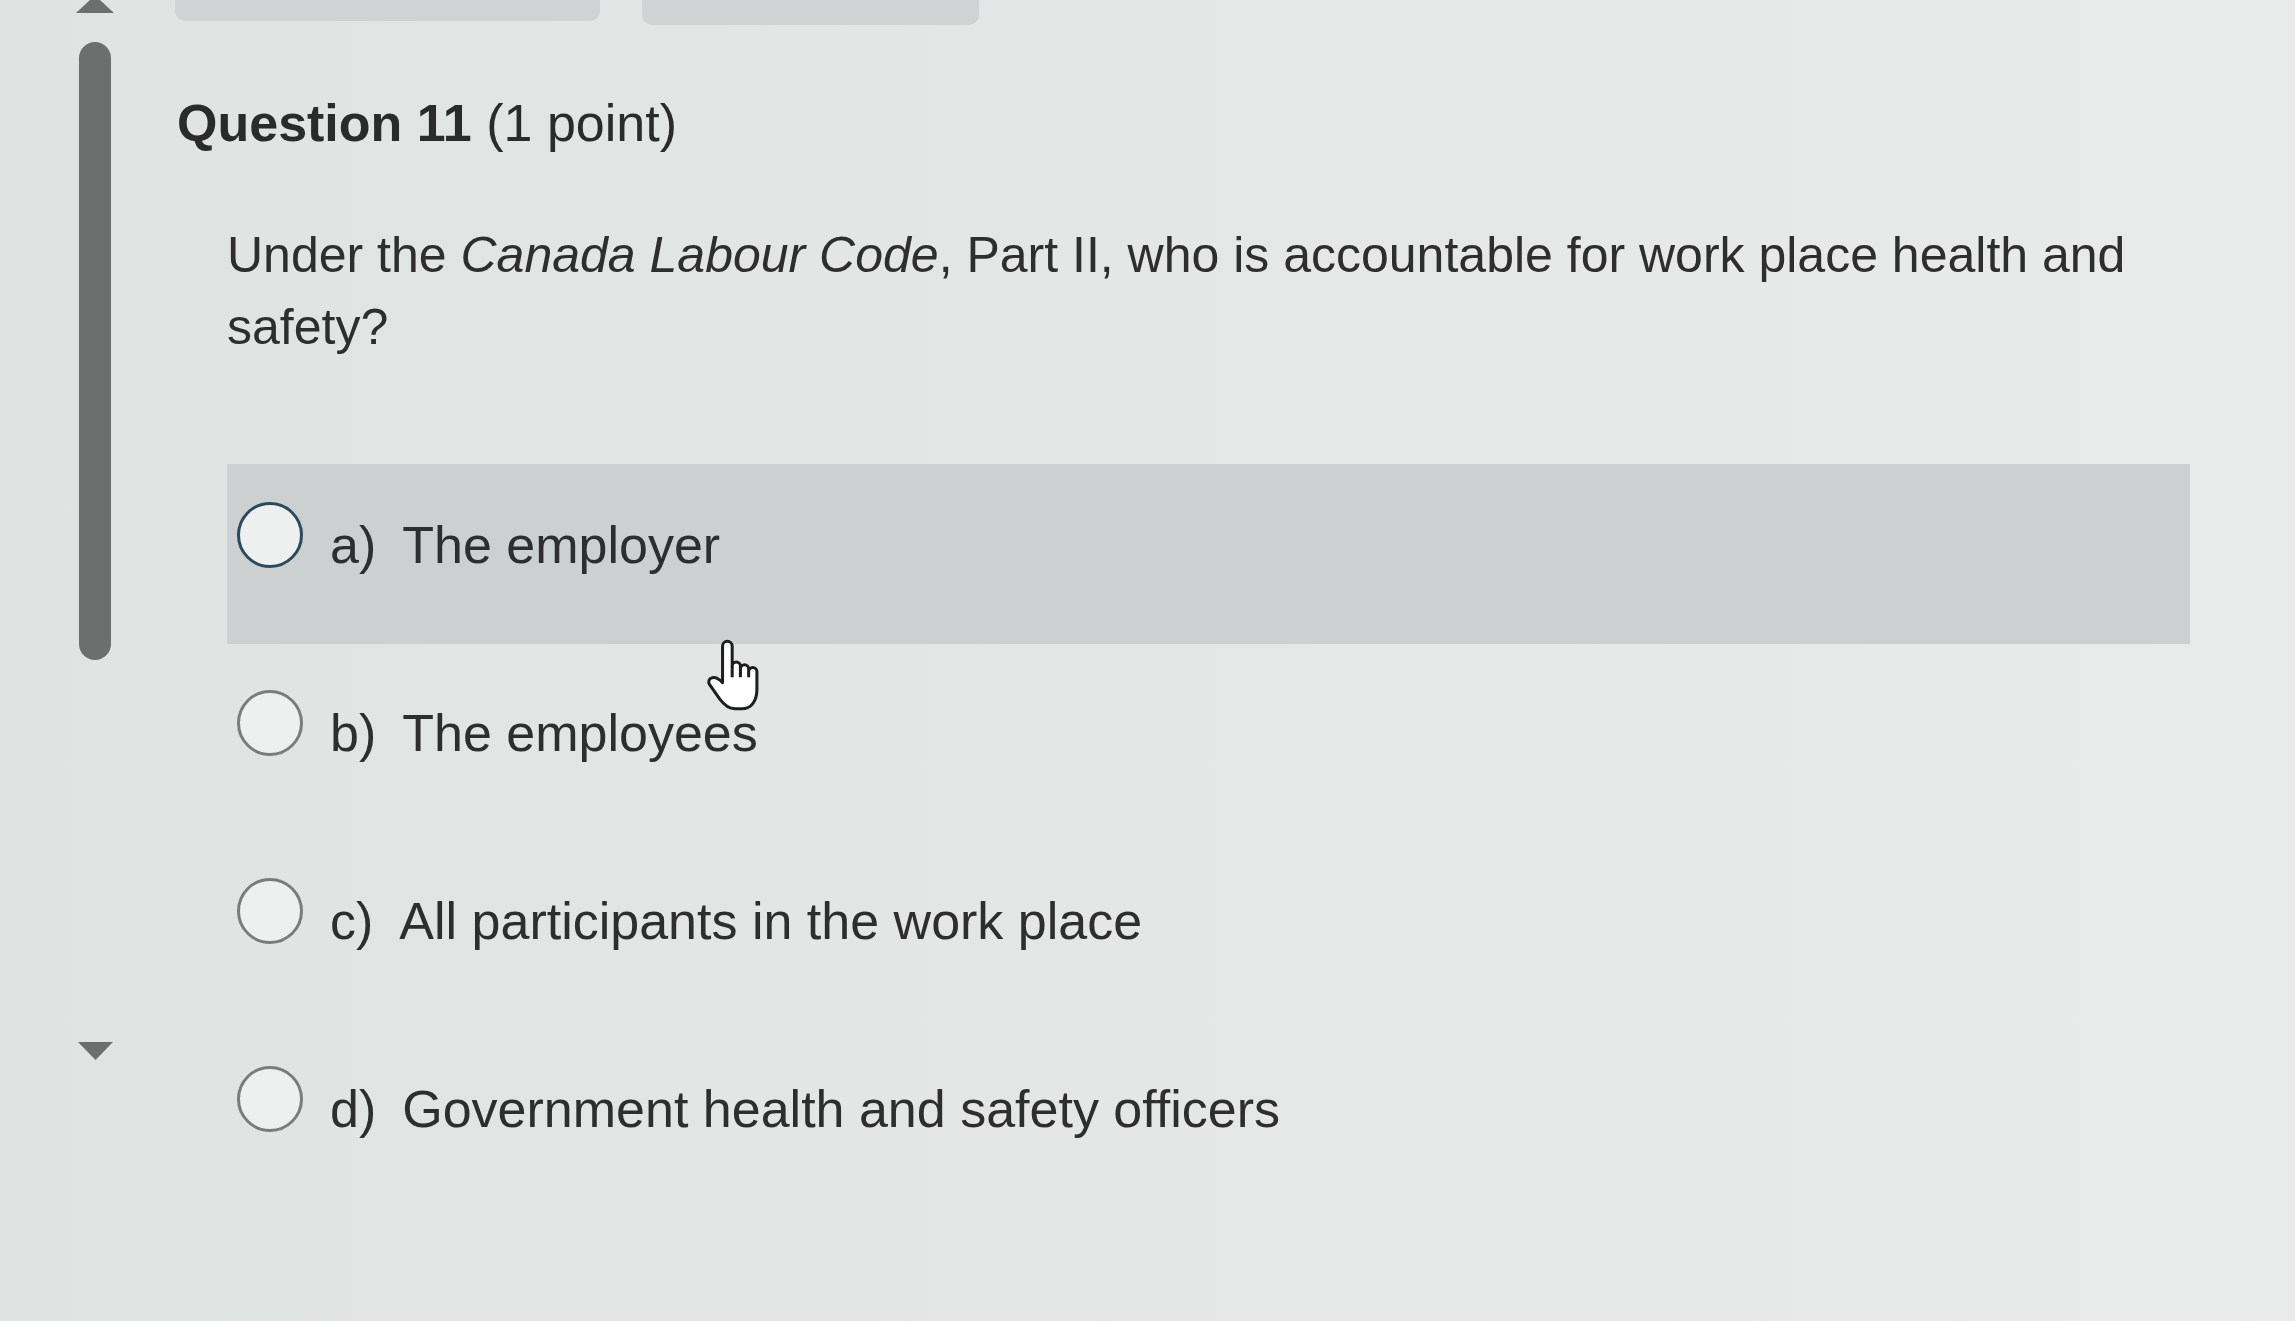 This screenshot has height=1321, width=2295. Describe the element at coordinates (1208, 554) in the screenshot. I see `answer-option: a) The employer` at that location.